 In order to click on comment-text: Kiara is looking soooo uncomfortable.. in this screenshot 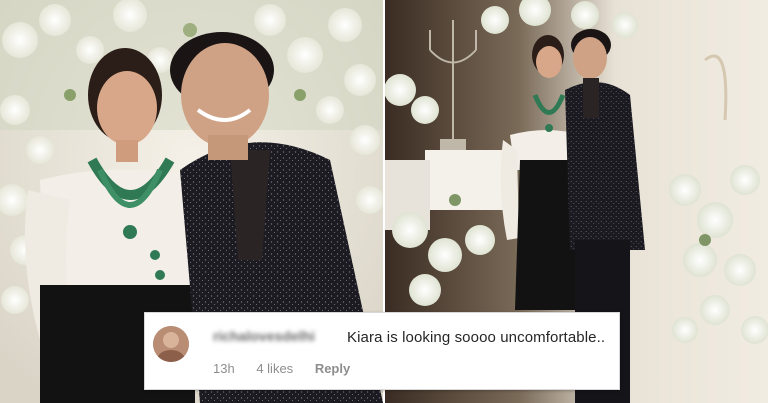, I will do `click(476, 337)`.